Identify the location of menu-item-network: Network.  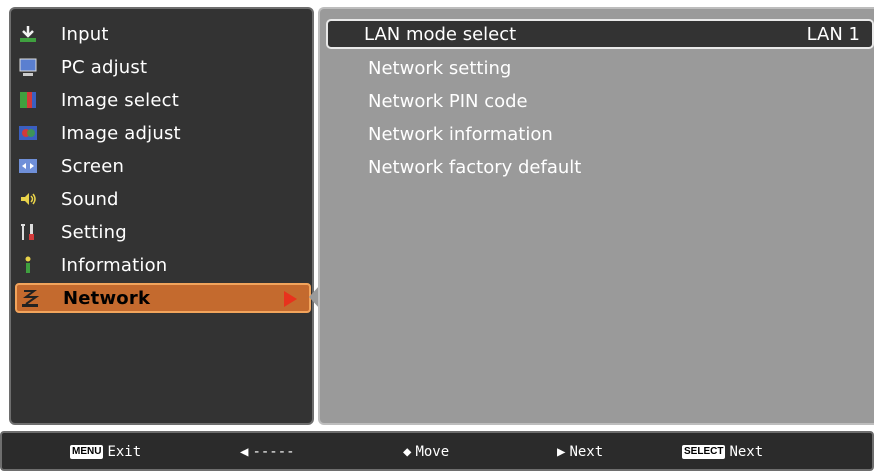
(163, 298).